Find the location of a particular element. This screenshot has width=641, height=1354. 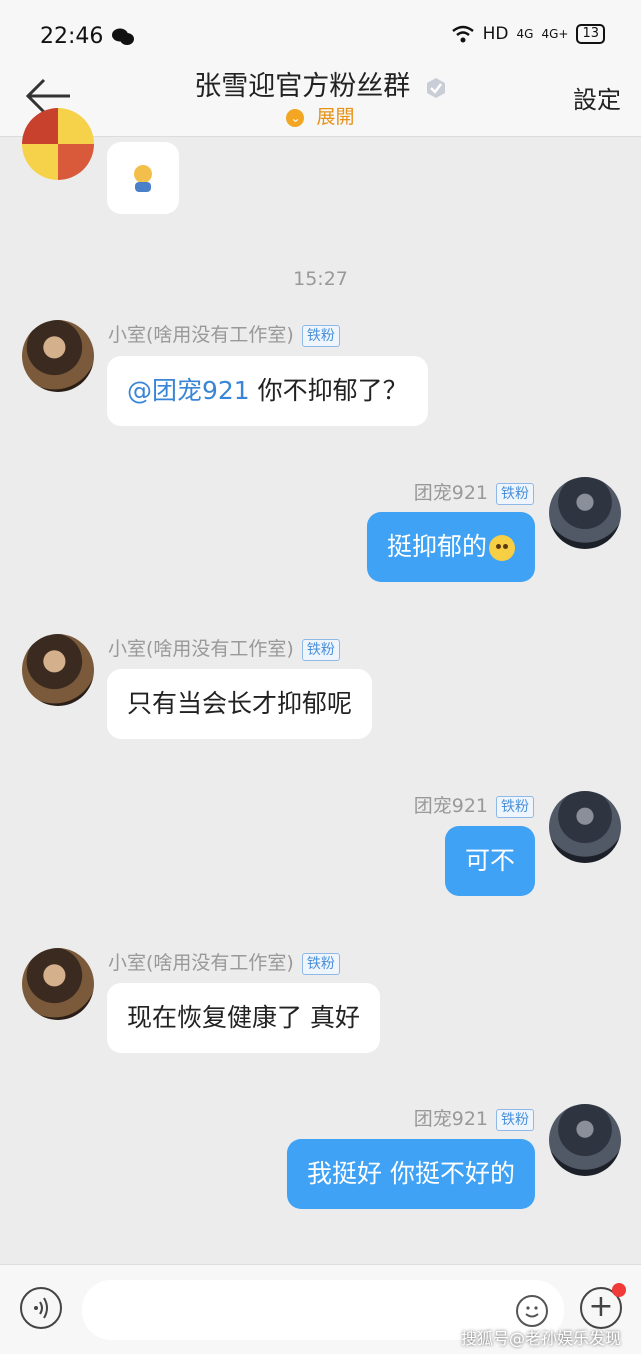

message-bubble: 挺抑郁的 is located at coordinates (450, 547).